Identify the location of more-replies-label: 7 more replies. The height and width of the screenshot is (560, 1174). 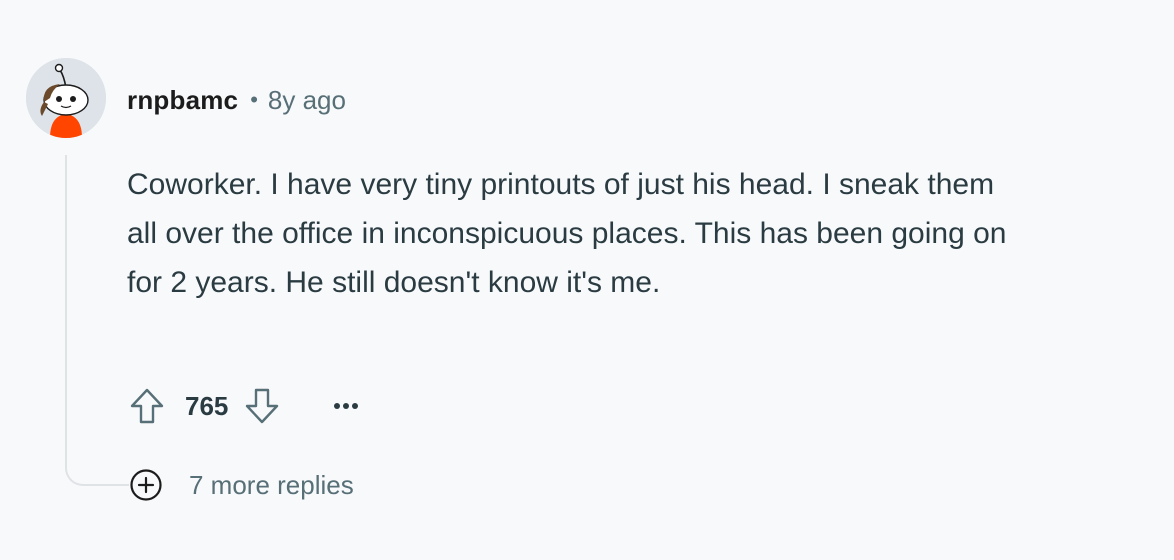
(271, 484).